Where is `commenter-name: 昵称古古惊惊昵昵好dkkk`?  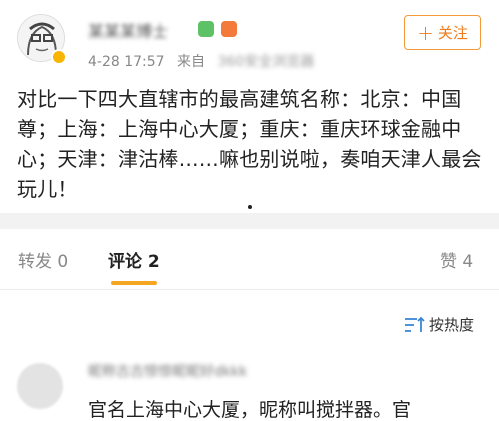
commenter-name: 昵称古古惊惊昵昵好dkkk is located at coordinates (167, 371).